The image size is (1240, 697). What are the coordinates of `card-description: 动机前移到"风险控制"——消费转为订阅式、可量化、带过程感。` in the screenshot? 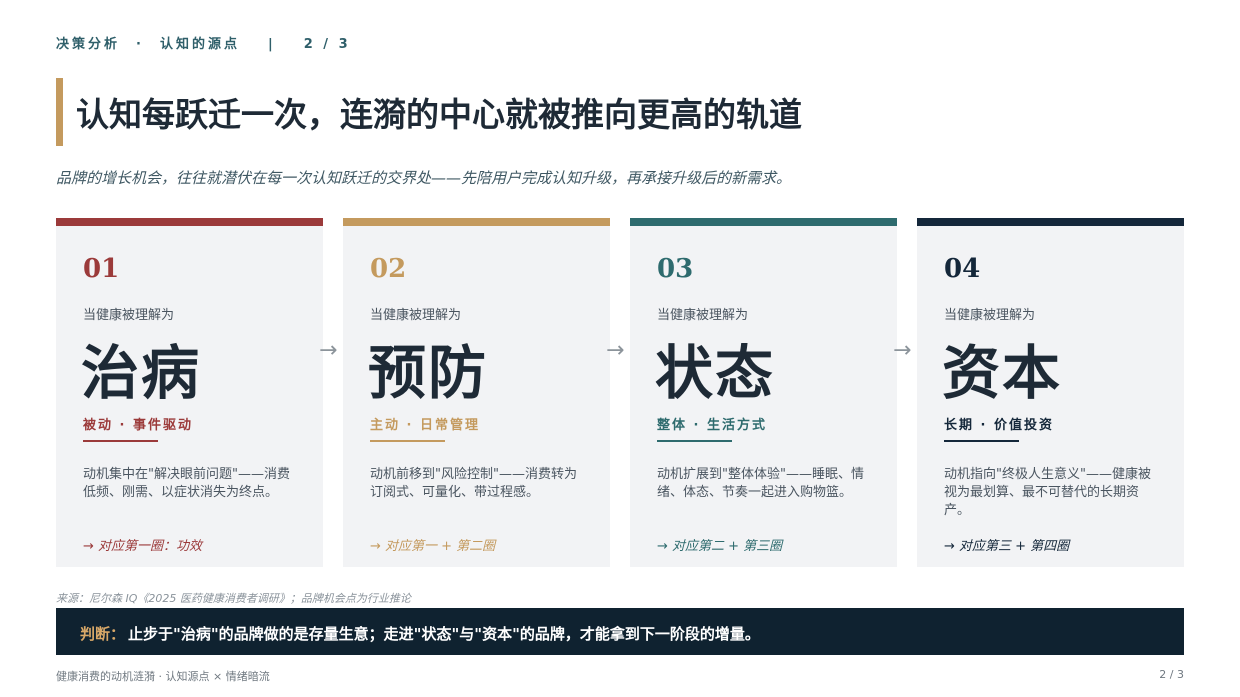 It's located at (473, 483).